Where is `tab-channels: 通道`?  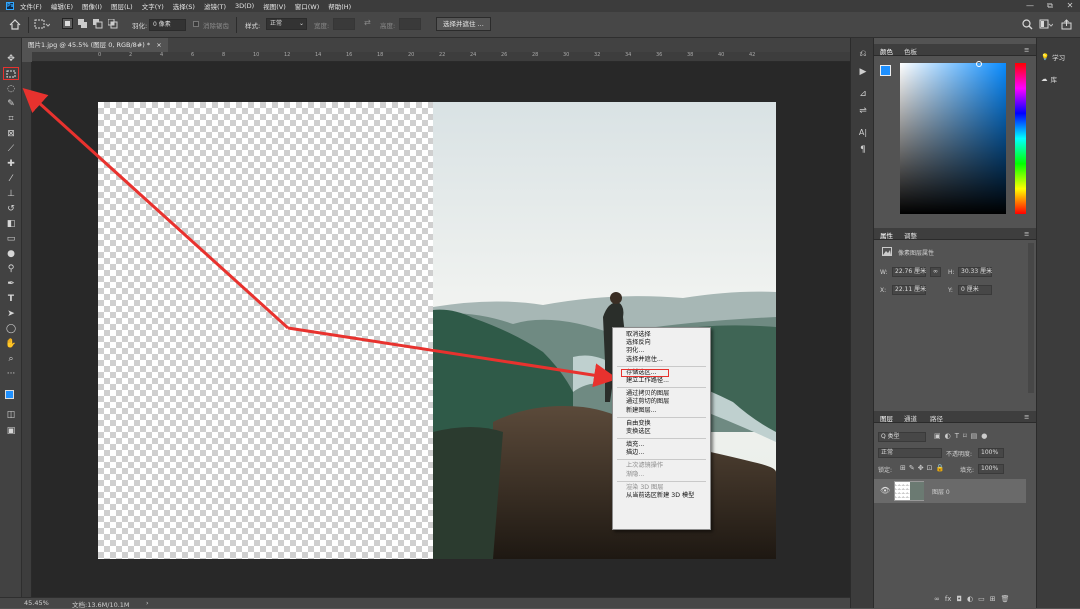 tab-channels: 通道 is located at coordinates (910, 418).